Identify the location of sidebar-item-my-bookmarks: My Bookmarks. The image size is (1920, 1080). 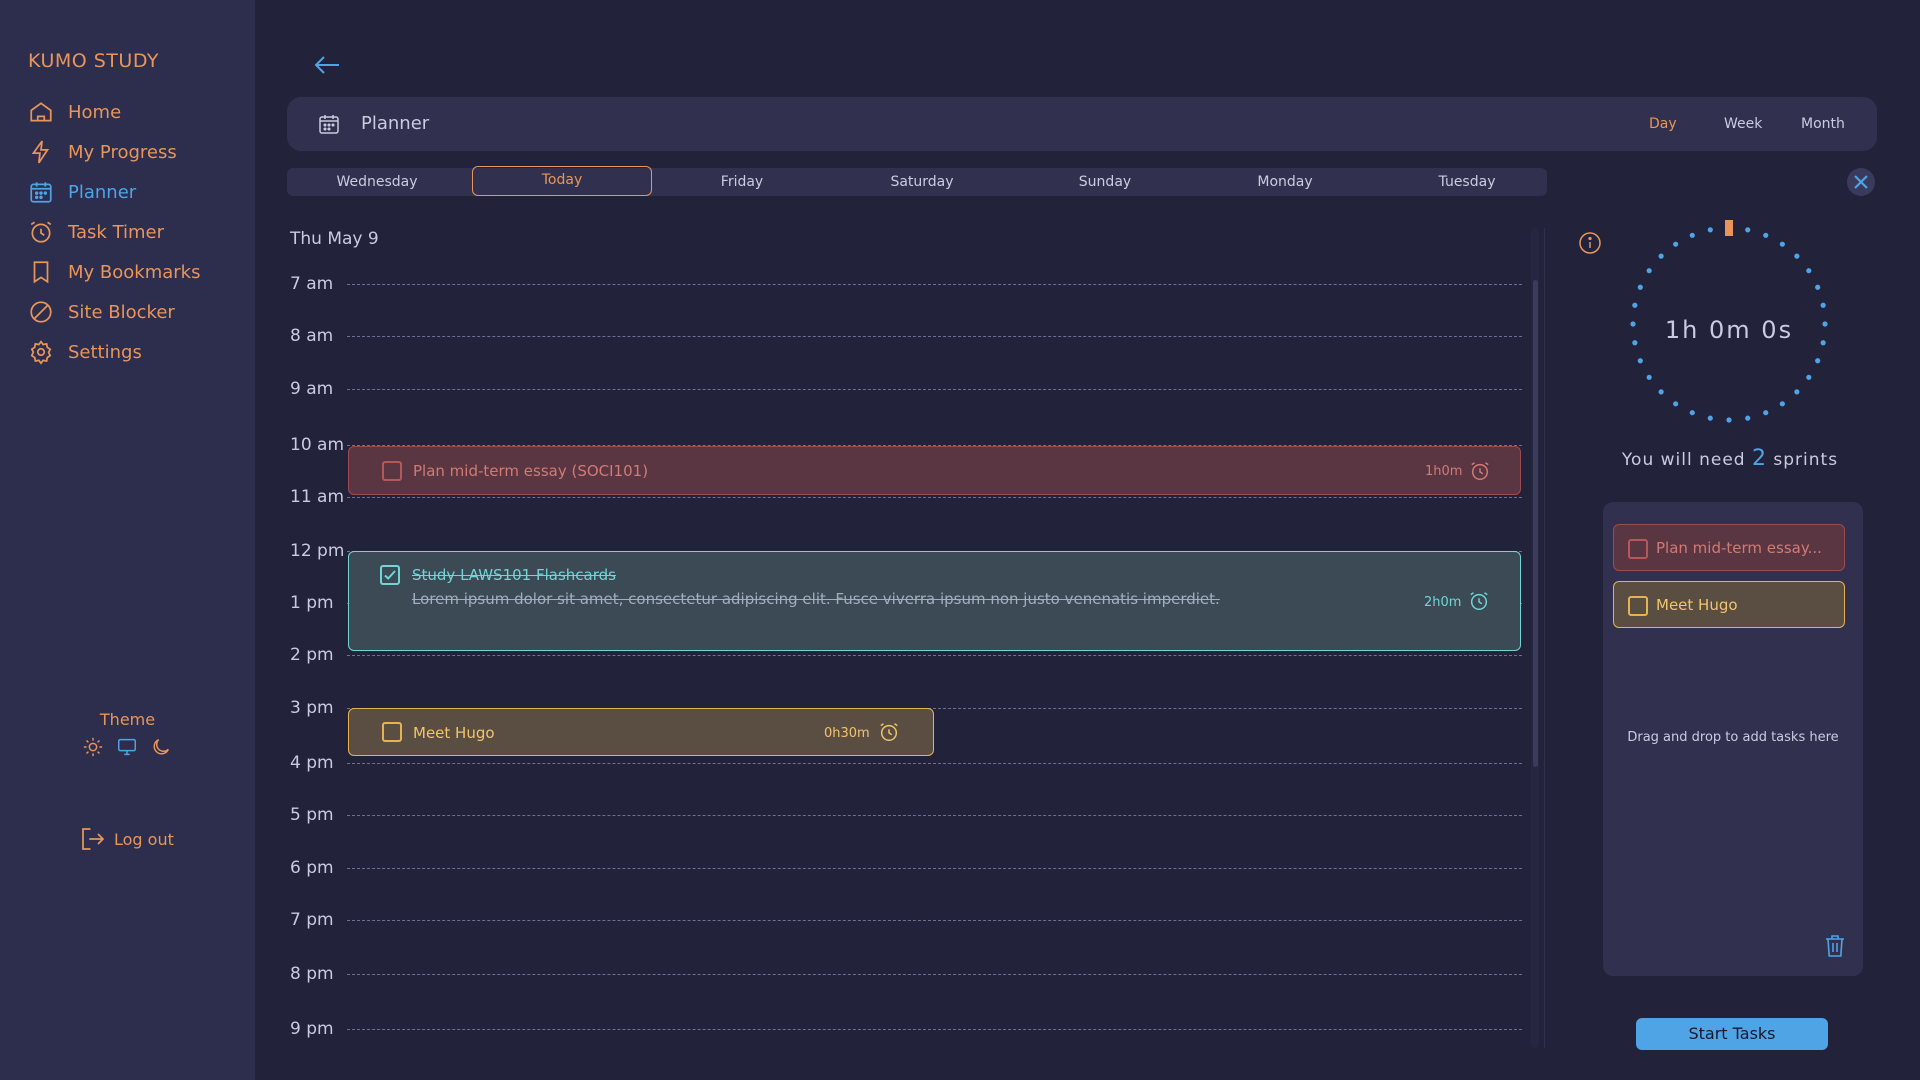
(114, 272).